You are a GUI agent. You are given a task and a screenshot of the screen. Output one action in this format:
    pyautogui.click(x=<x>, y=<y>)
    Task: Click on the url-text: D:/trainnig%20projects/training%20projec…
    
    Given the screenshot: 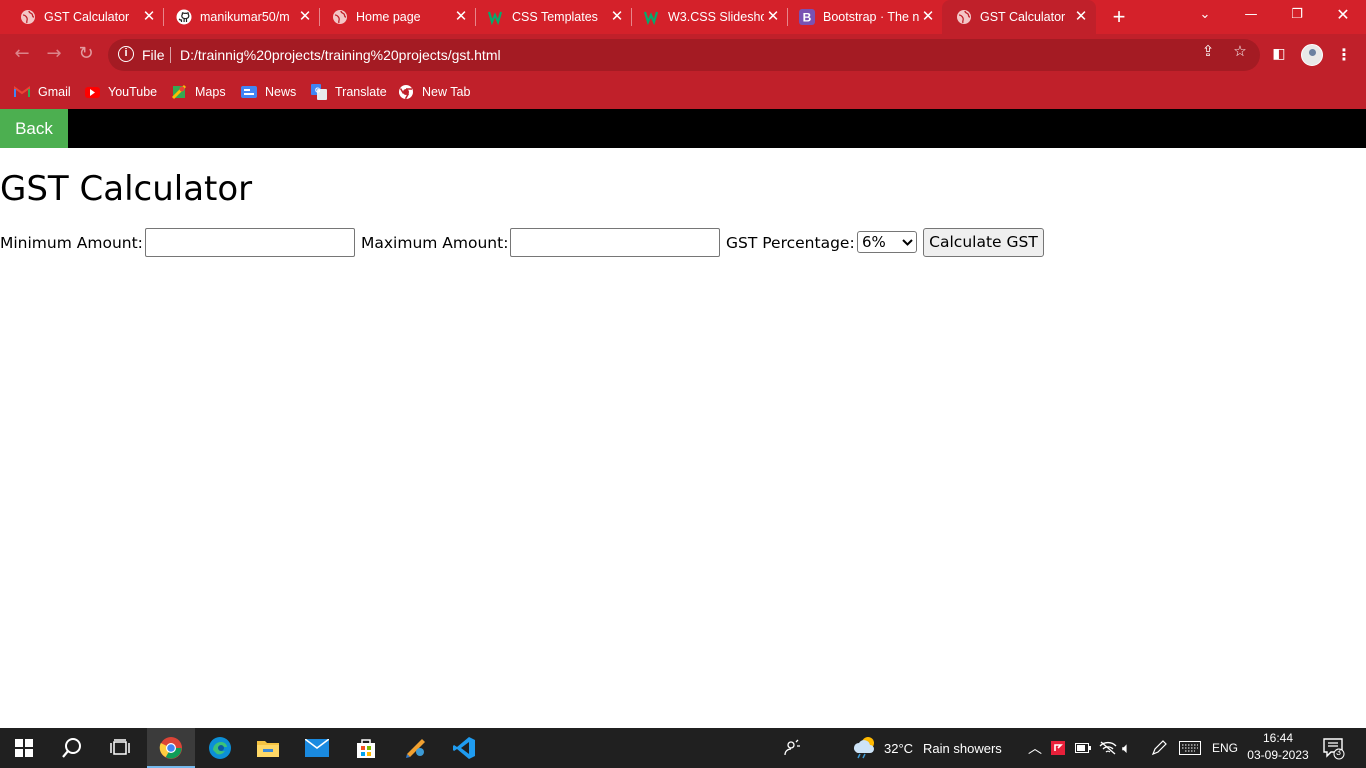 What is the action you would take?
    pyautogui.click(x=340, y=55)
    